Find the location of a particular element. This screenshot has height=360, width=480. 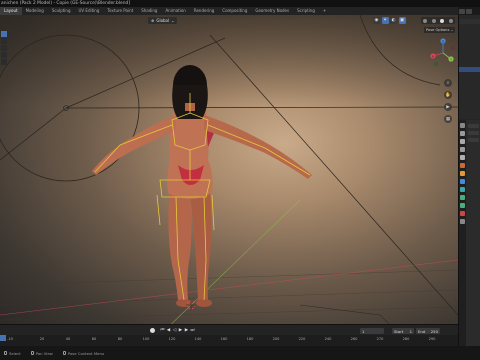

tab-scripting: Scripting is located at coordinates (306, 11).